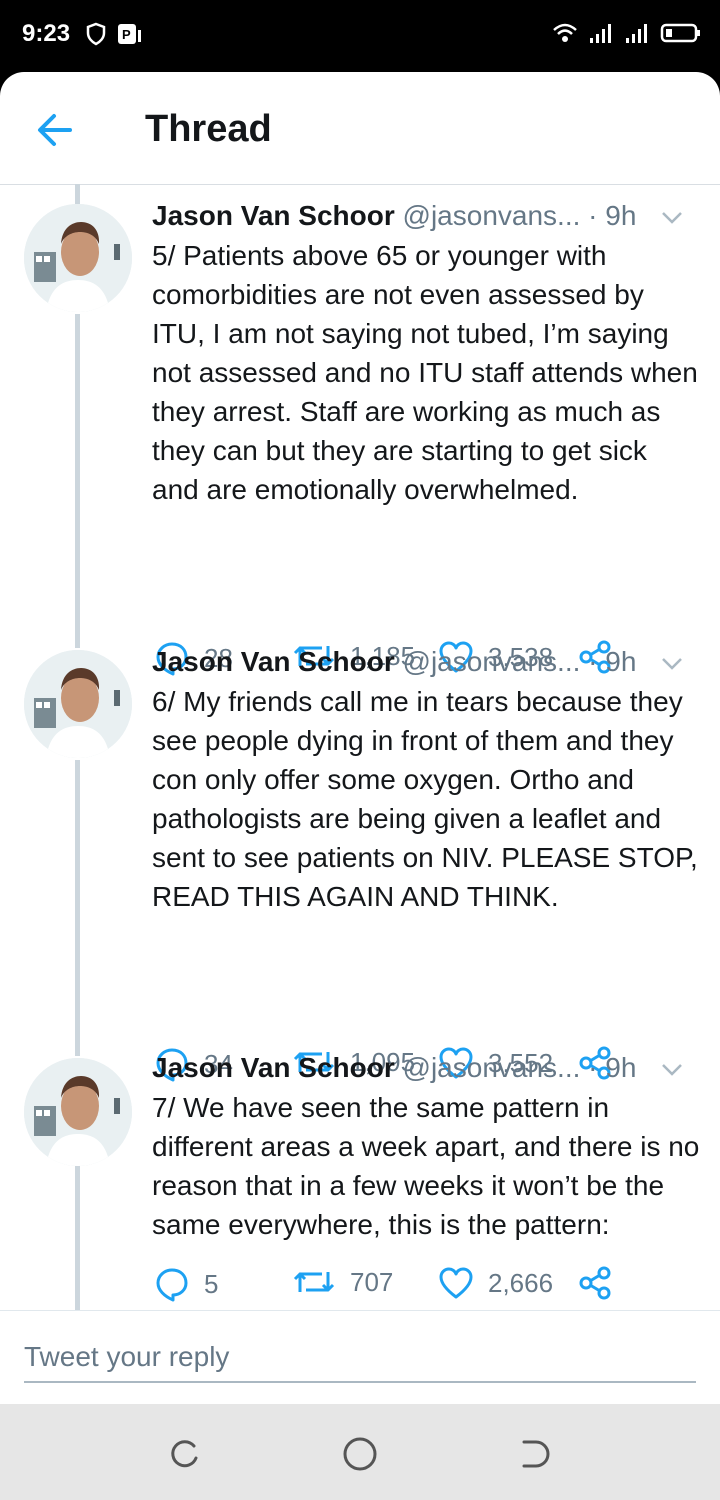 This screenshot has width=720, height=1500. What do you see at coordinates (456, 1283) in the screenshot?
I see `heart-icon` at bounding box center [456, 1283].